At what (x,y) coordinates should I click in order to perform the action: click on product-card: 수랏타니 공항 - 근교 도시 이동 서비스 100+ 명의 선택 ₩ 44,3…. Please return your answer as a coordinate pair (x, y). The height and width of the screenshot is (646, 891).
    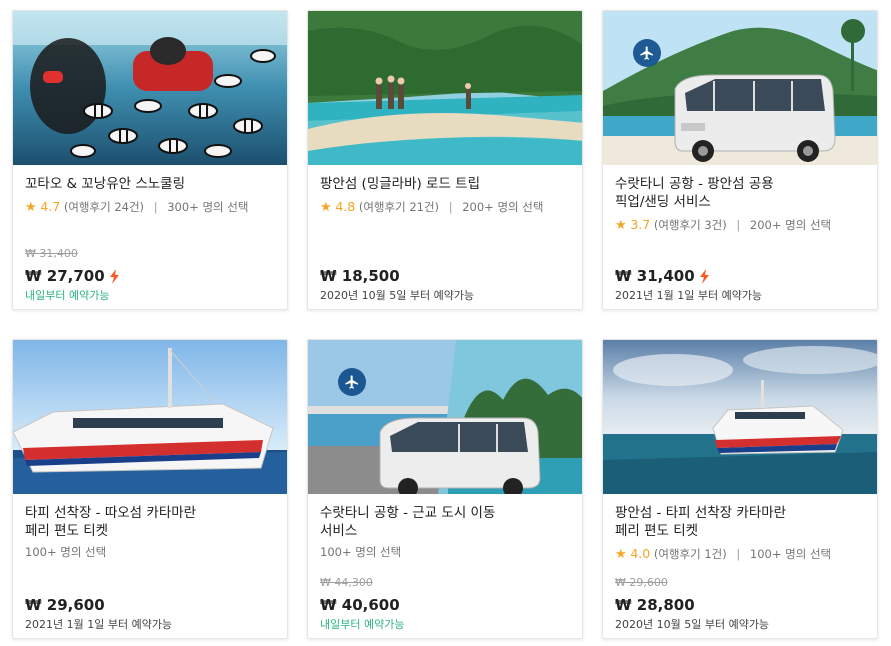
    Looking at the image, I should click on (445, 489).